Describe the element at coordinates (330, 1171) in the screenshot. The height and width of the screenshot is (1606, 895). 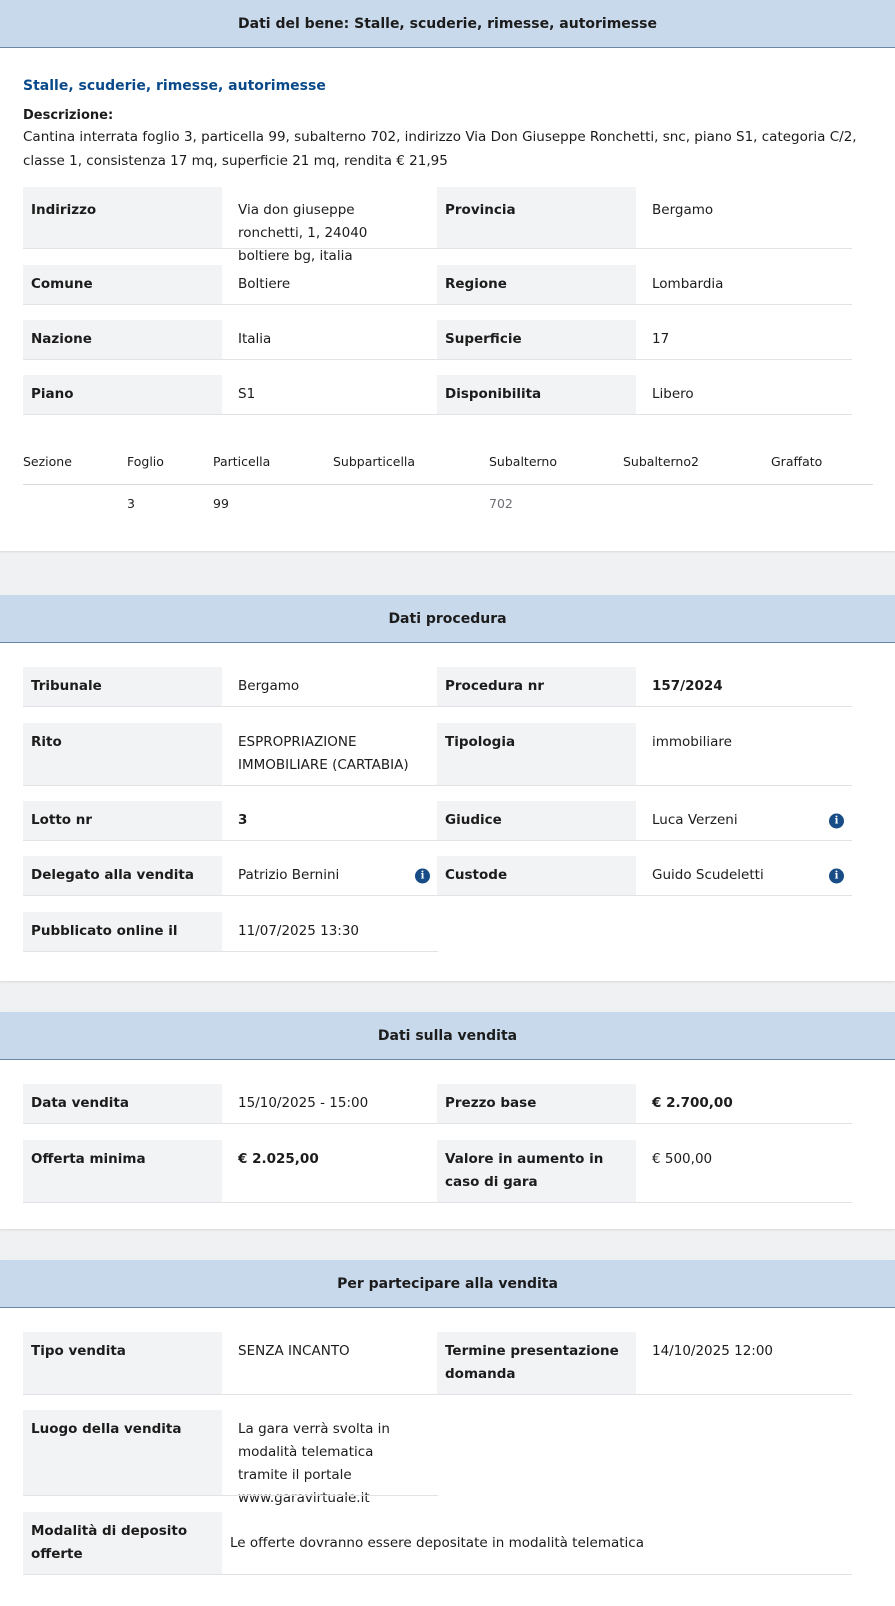
I see `field-value: € 2.025,00` at that location.